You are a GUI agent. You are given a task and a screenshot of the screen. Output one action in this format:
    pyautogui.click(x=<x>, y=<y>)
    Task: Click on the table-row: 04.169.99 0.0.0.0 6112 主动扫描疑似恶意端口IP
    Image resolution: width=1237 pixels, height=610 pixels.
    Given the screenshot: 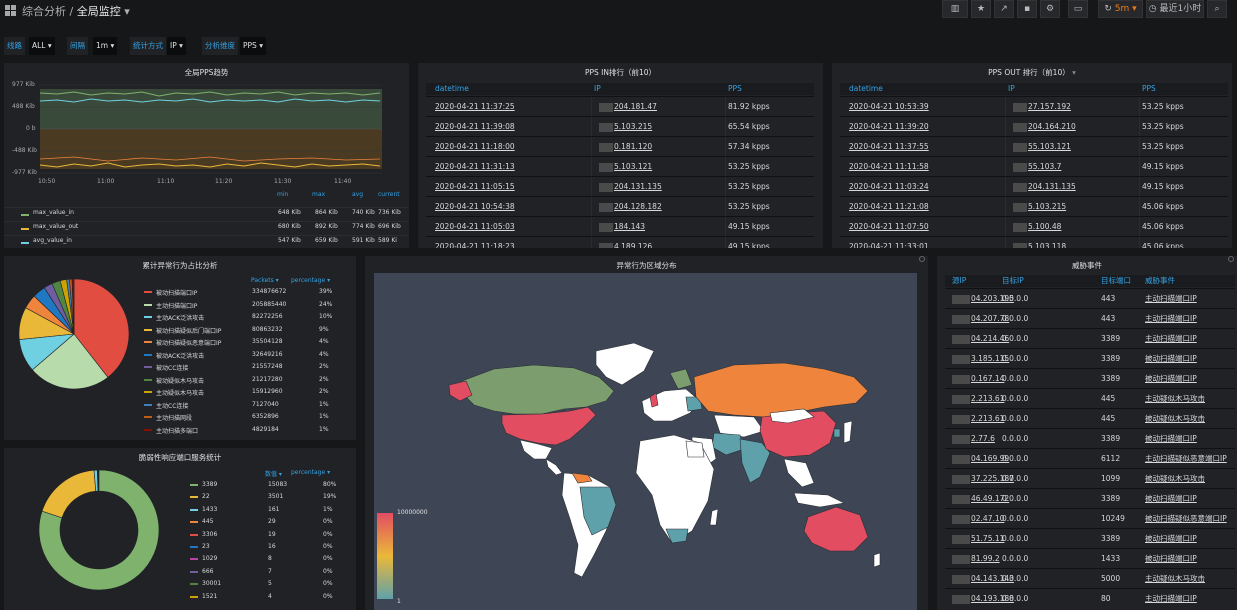 What is the action you would take?
    pyautogui.click(x=1090, y=458)
    